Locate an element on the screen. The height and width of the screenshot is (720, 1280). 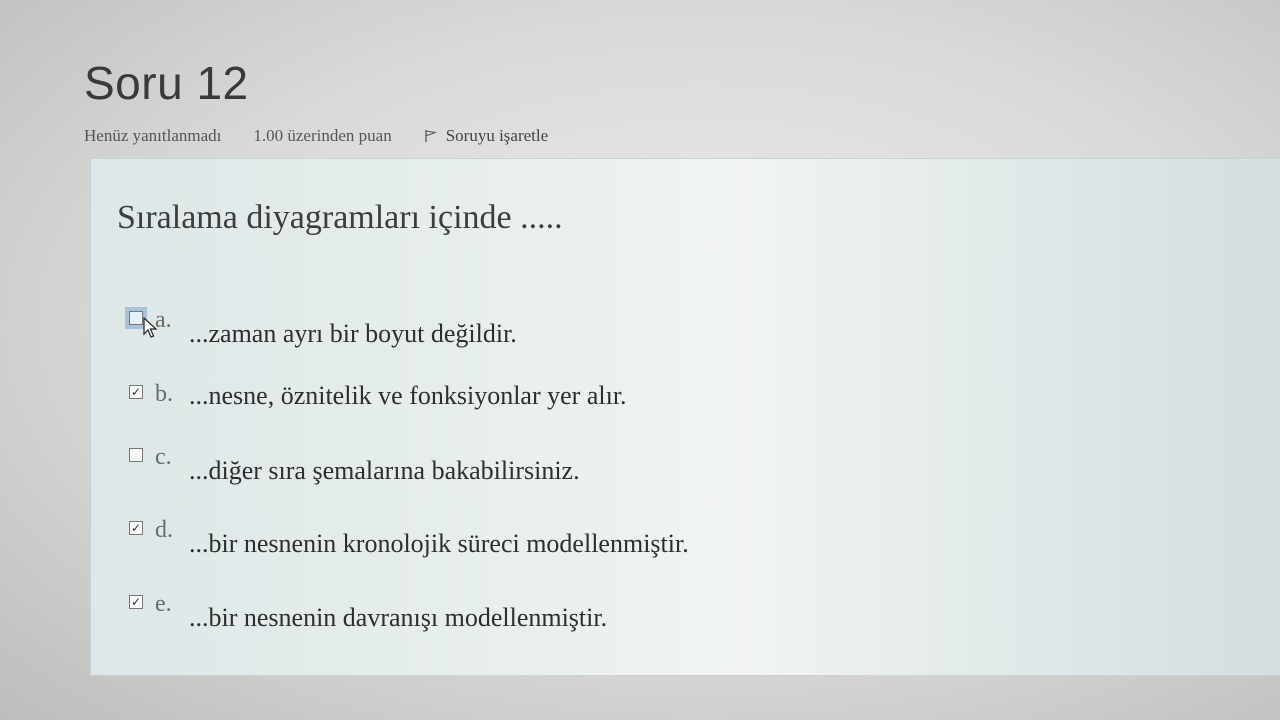
answer-letter: b. is located at coordinates (164, 394).